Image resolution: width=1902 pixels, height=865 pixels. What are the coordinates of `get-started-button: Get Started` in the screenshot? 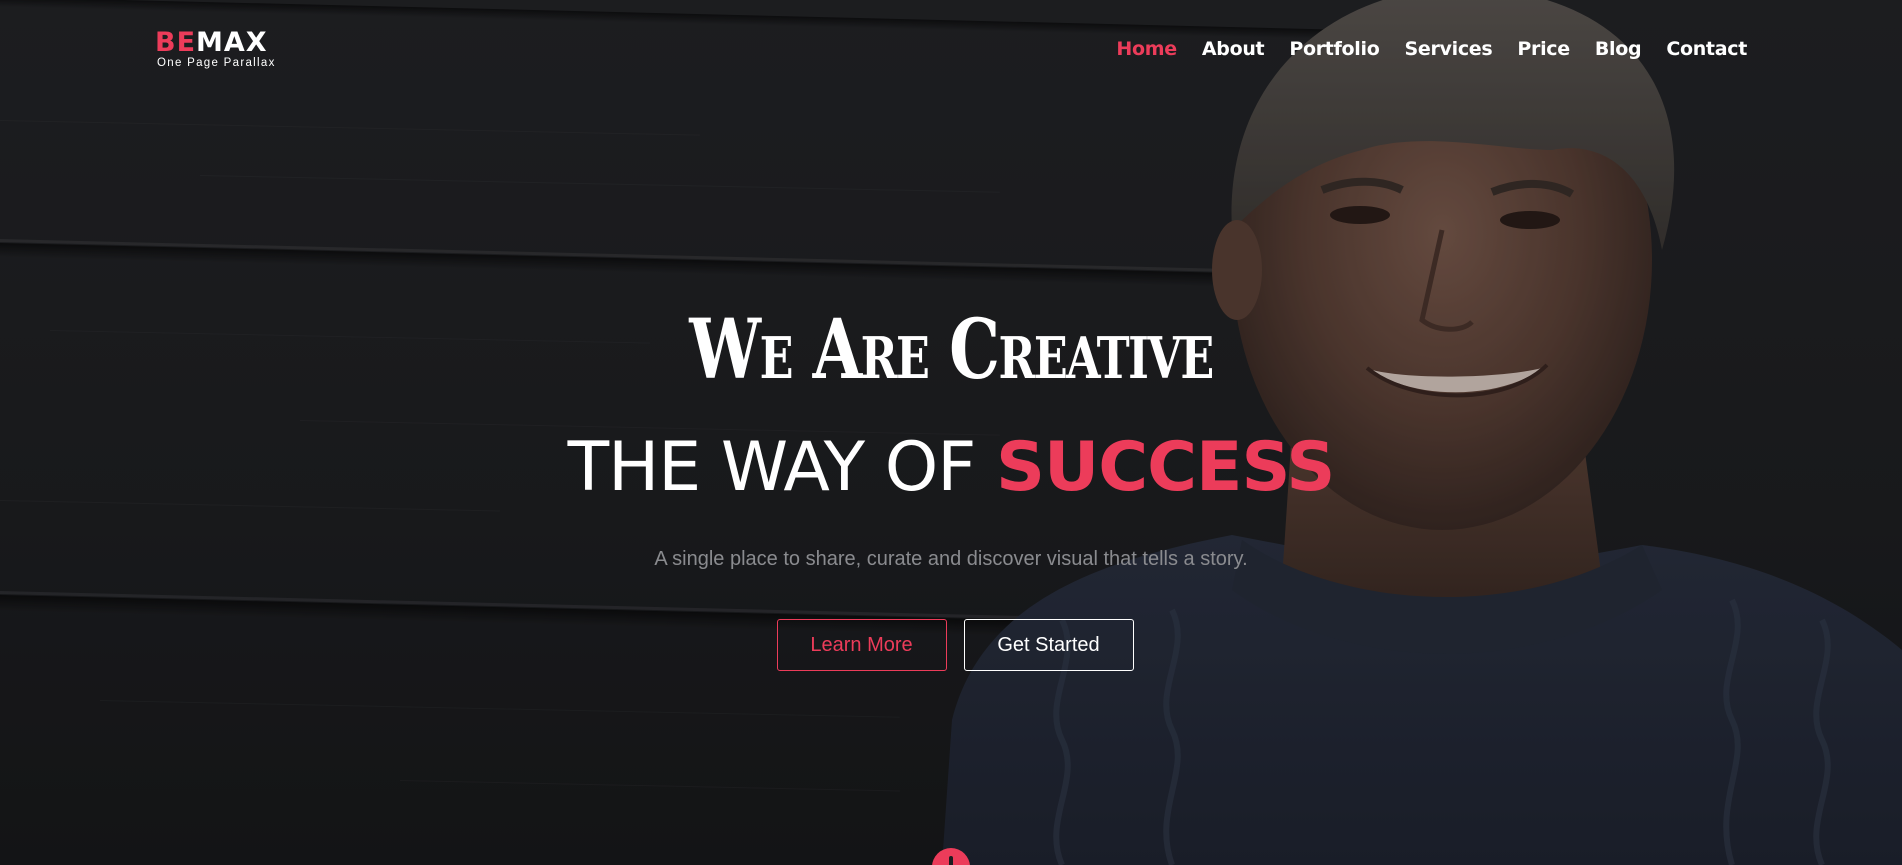 It's located at (1048, 645).